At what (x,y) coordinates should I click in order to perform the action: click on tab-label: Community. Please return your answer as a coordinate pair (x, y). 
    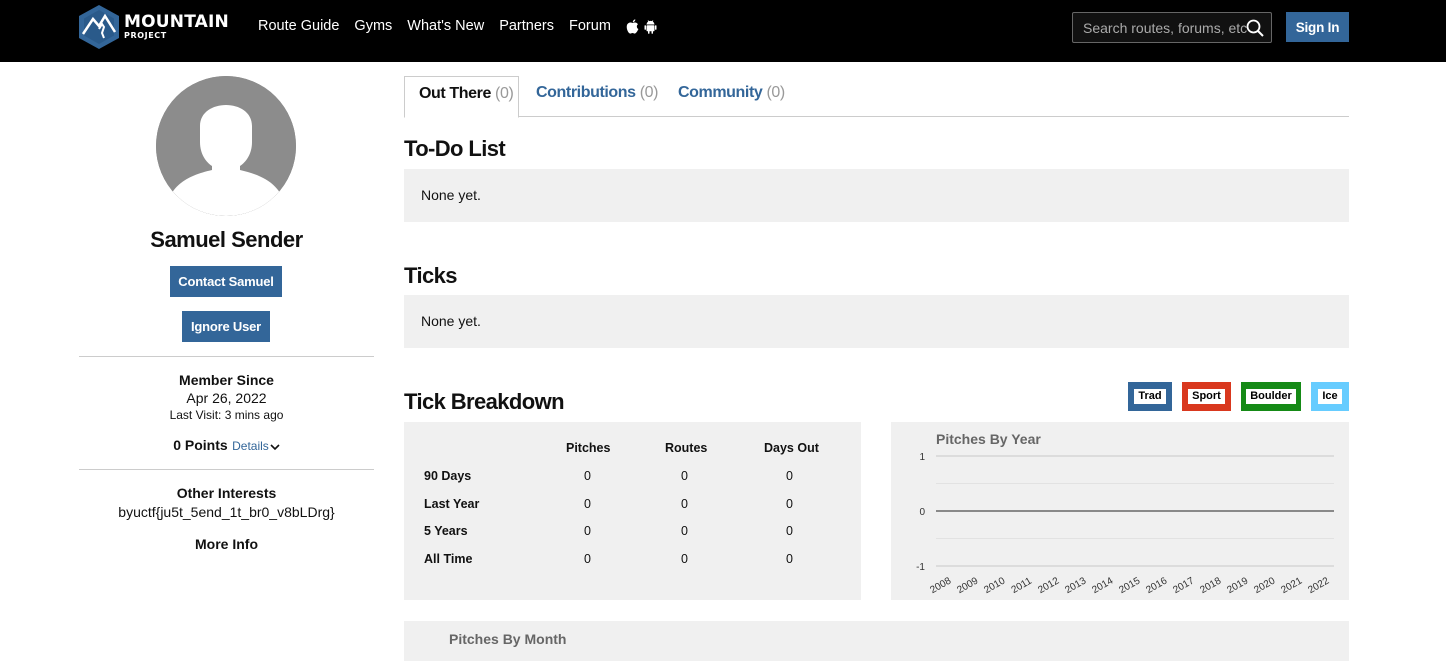
    Looking at the image, I should click on (720, 92).